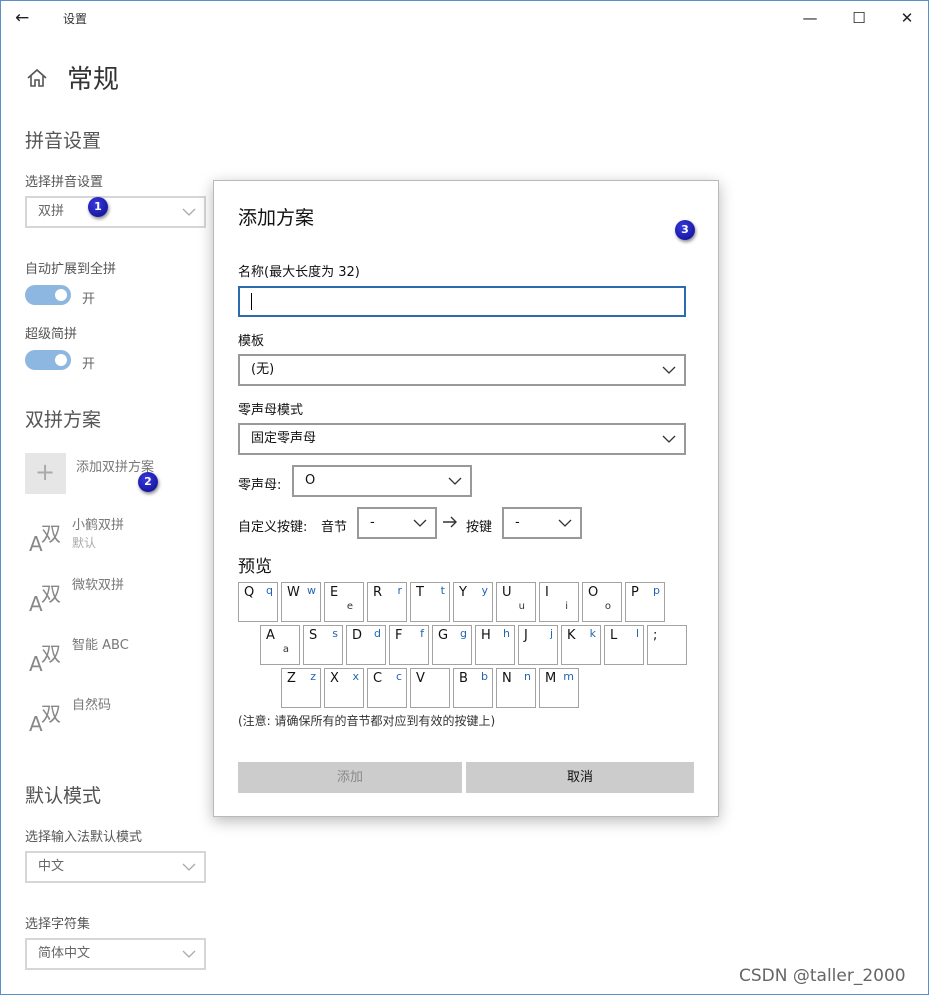 The width and height of the screenshot is (929, 995). I want to click on template-label: 模板, so click(251, 341).